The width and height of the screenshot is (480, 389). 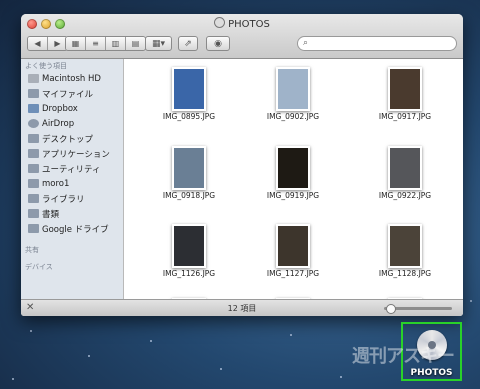 What do you see at coordinates (33, 138) in the screenshot?
I see `desktop-icon` at bounding box center [33, 138].